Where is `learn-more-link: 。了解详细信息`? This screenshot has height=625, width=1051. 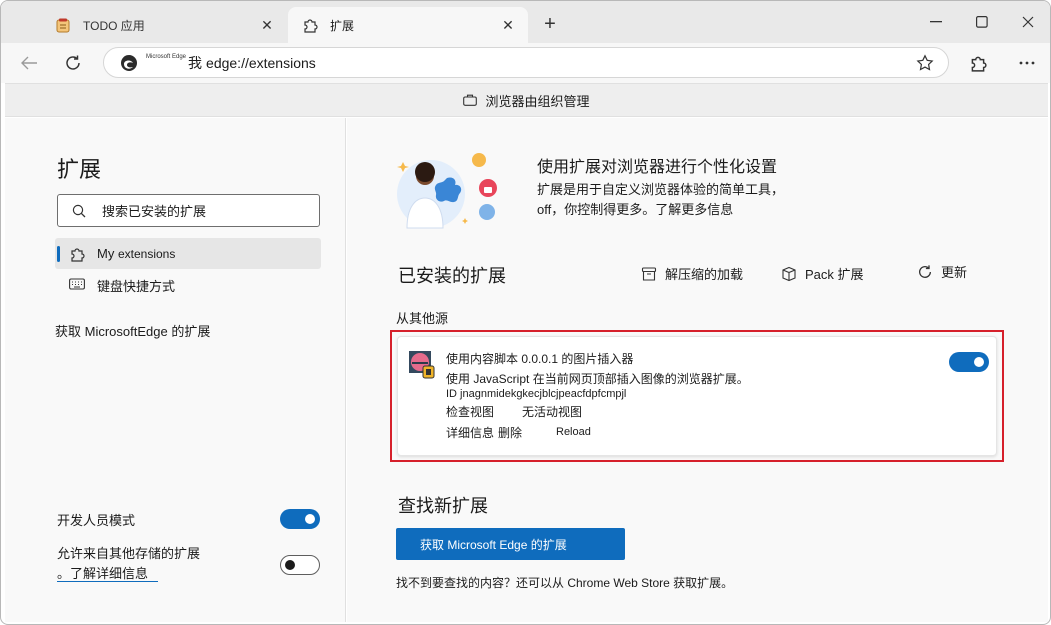 learn-more-link: 。了解详细信息 is located at coordinates (108, 574).